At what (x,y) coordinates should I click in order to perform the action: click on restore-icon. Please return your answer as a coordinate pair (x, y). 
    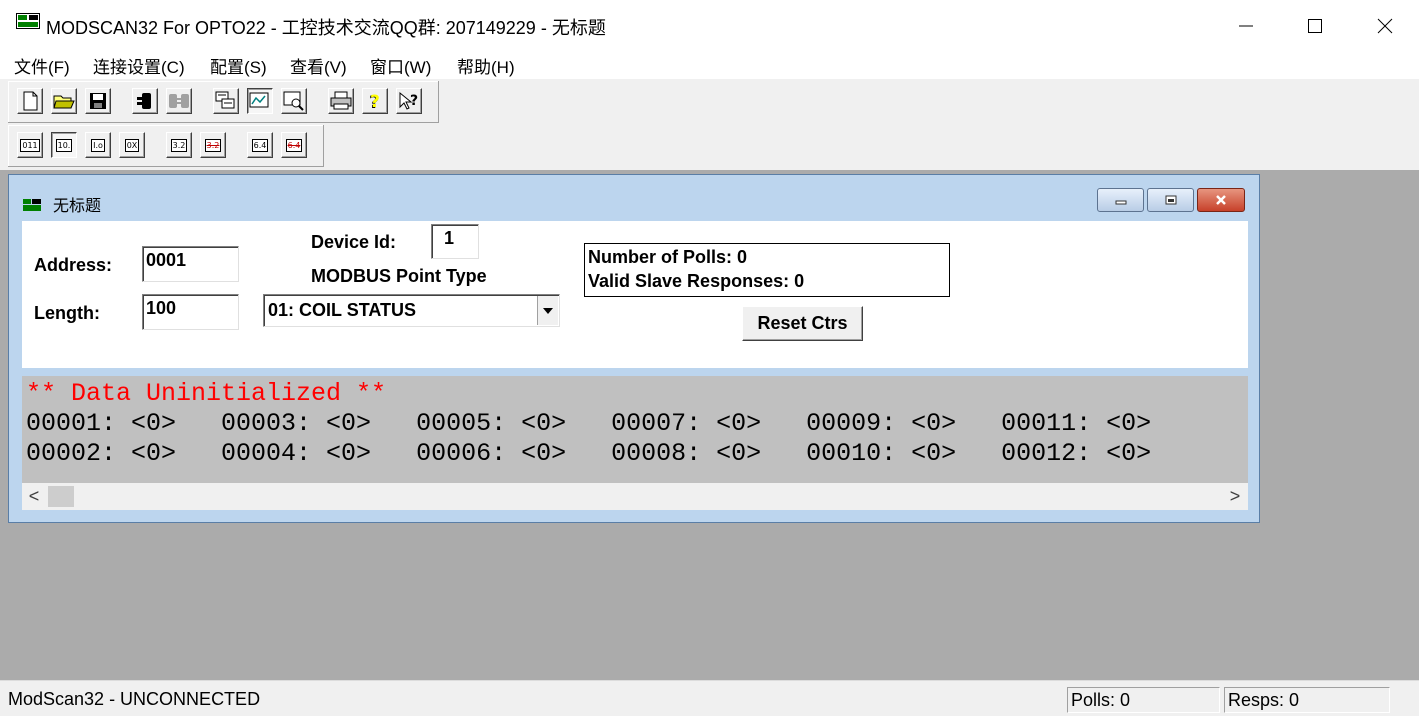
    Looking at the image, I should click on (1170, 200).